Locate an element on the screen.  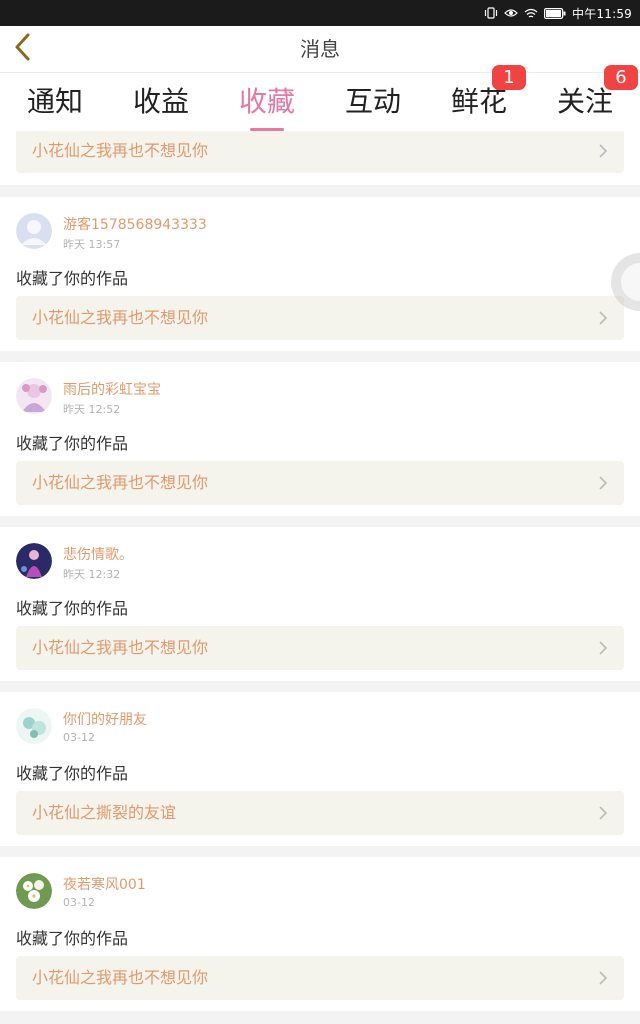
unread-badge: 6 is located at coordinates (621, 77).